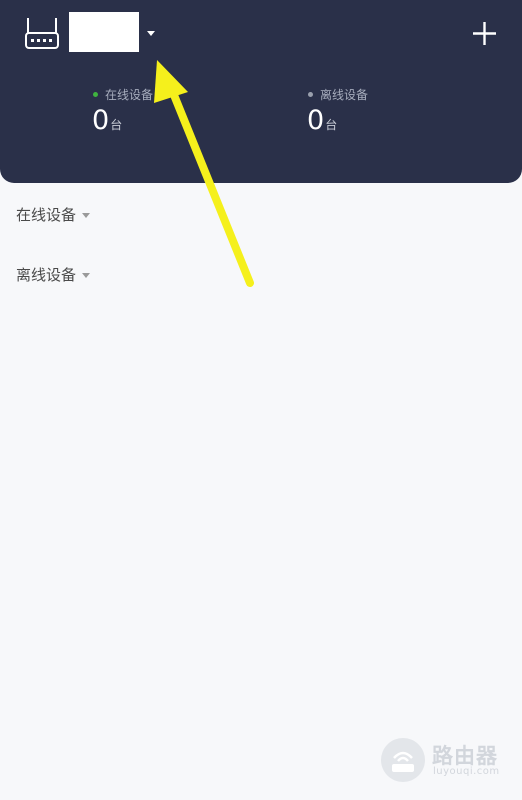 This screenshot has width=522, height=800. Describe the element at coordinates (151, 33) in the screenshot. I see `caret-down-icon` at that location.